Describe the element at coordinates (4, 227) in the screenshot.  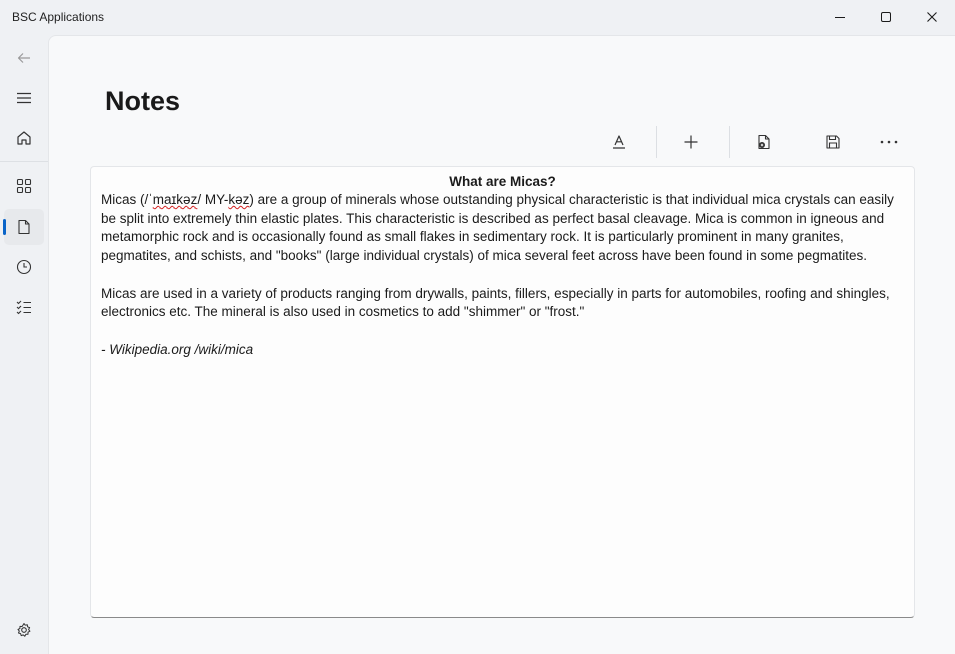
I see `selection-indicator` at that location.